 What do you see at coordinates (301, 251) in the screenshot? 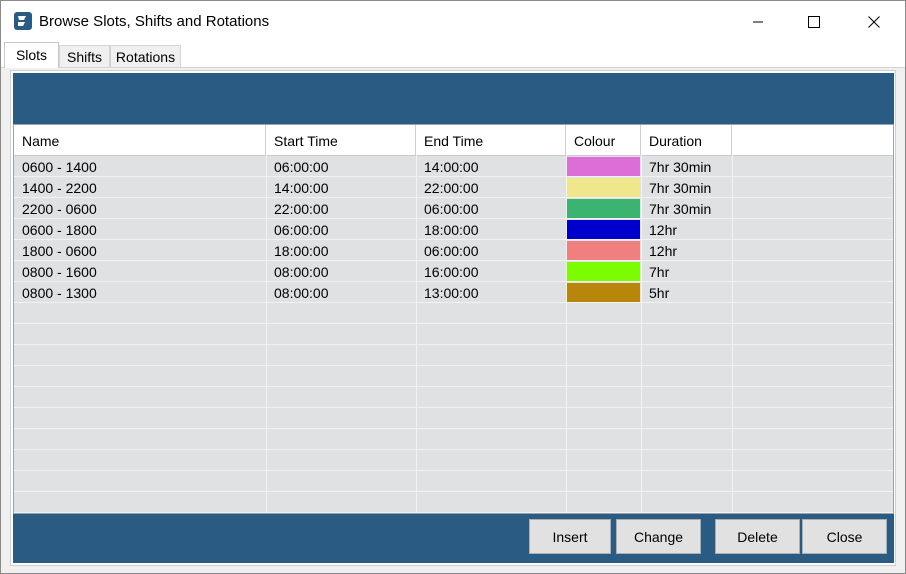
I see `cell-start: 18:00:00` at bounding box center [301, 251].